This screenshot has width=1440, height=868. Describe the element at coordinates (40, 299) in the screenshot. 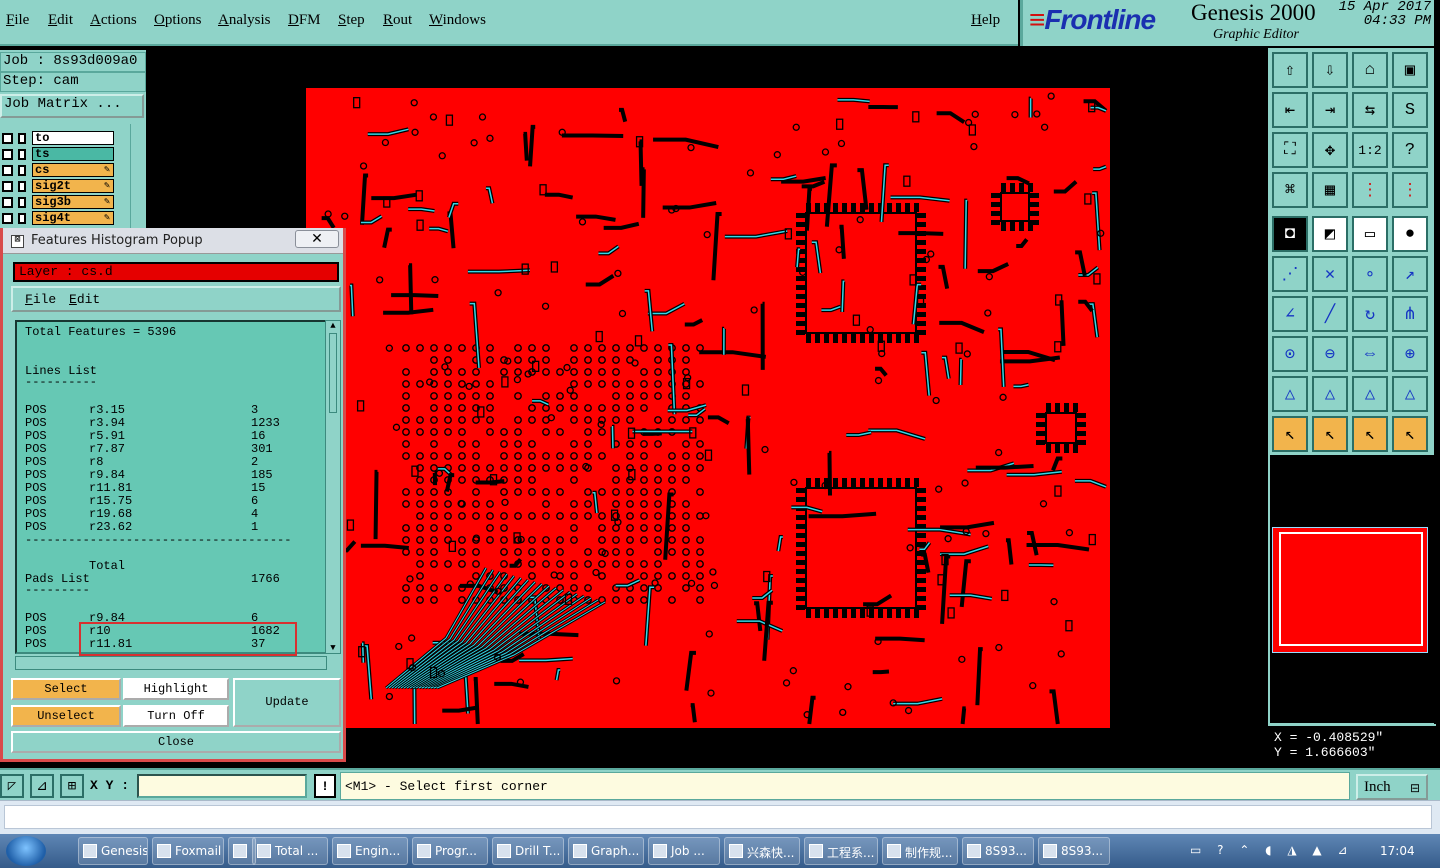

I see `popup-menu-file: File` at that location.